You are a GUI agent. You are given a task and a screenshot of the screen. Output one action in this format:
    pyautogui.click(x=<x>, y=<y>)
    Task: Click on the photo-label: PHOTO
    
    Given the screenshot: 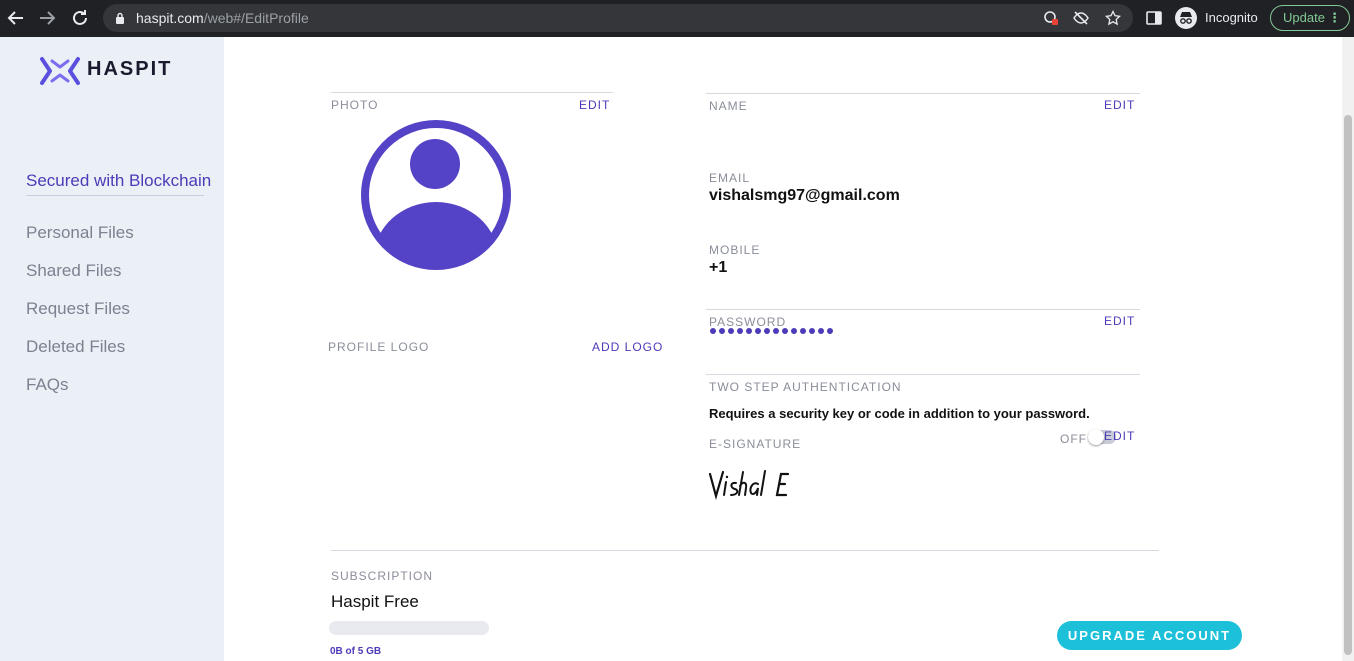 What is the action you would take?
    pyautogui.click(x=355, y=105)
    